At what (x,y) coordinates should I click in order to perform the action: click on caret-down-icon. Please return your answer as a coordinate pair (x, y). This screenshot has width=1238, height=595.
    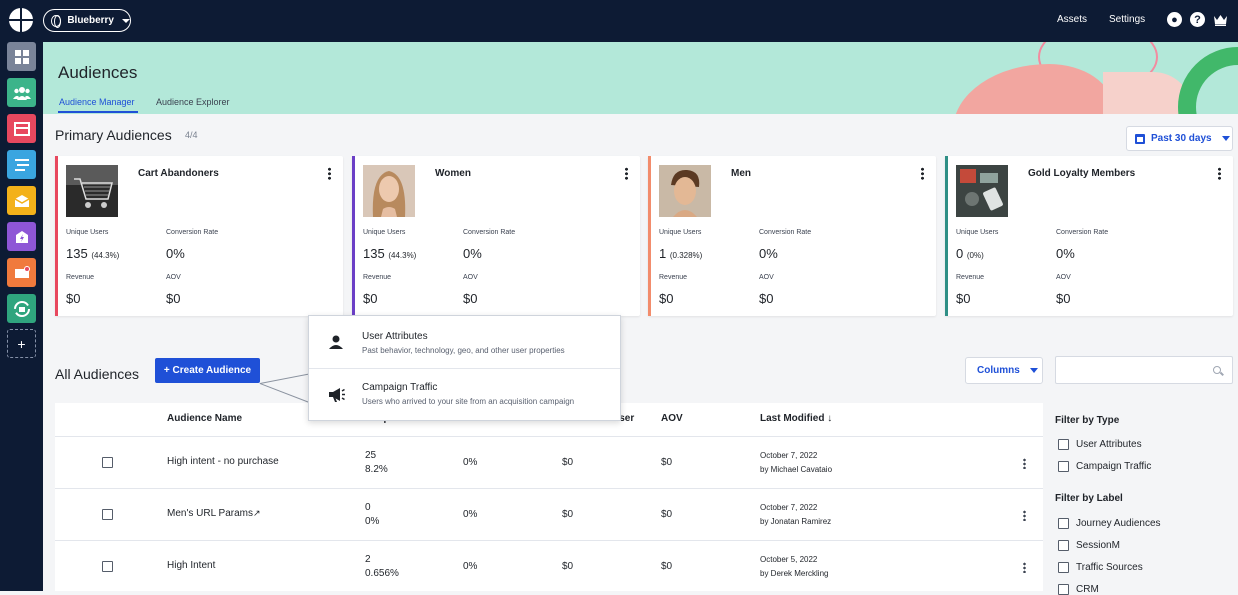
    Looking at the image, I should click on (1033, 370).